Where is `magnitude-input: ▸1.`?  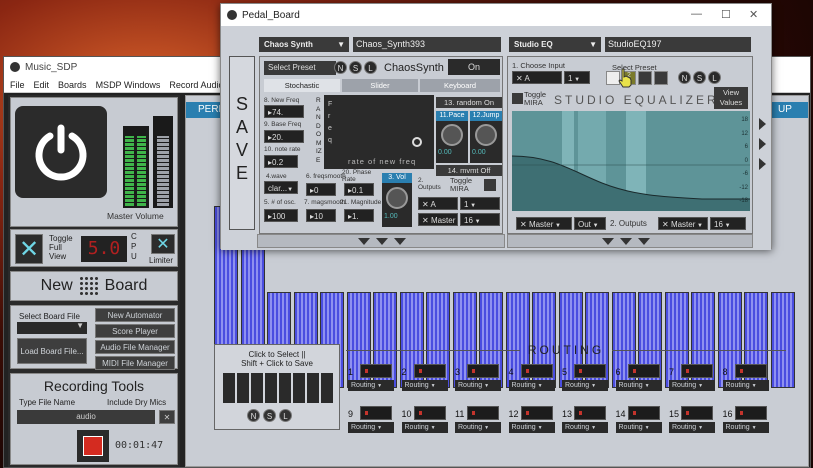
magnitude-input: ▸1. is located at coordinates (359, 215).